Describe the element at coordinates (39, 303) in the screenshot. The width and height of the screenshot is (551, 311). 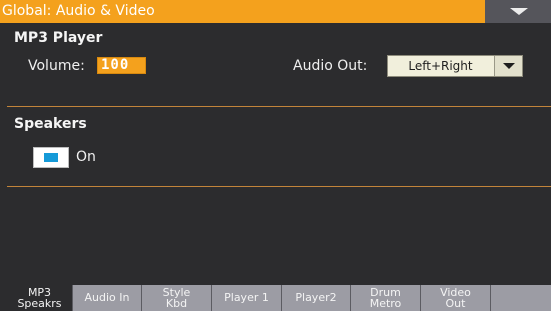
I see `tab-label: Speakrs` at that location.